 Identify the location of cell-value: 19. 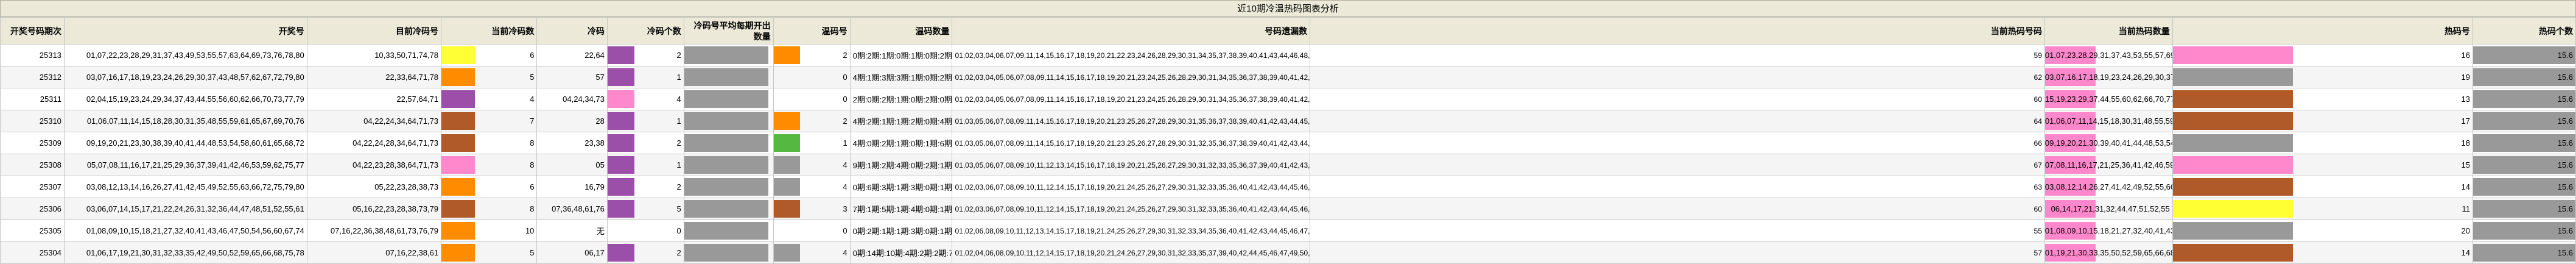
(2465, 77).